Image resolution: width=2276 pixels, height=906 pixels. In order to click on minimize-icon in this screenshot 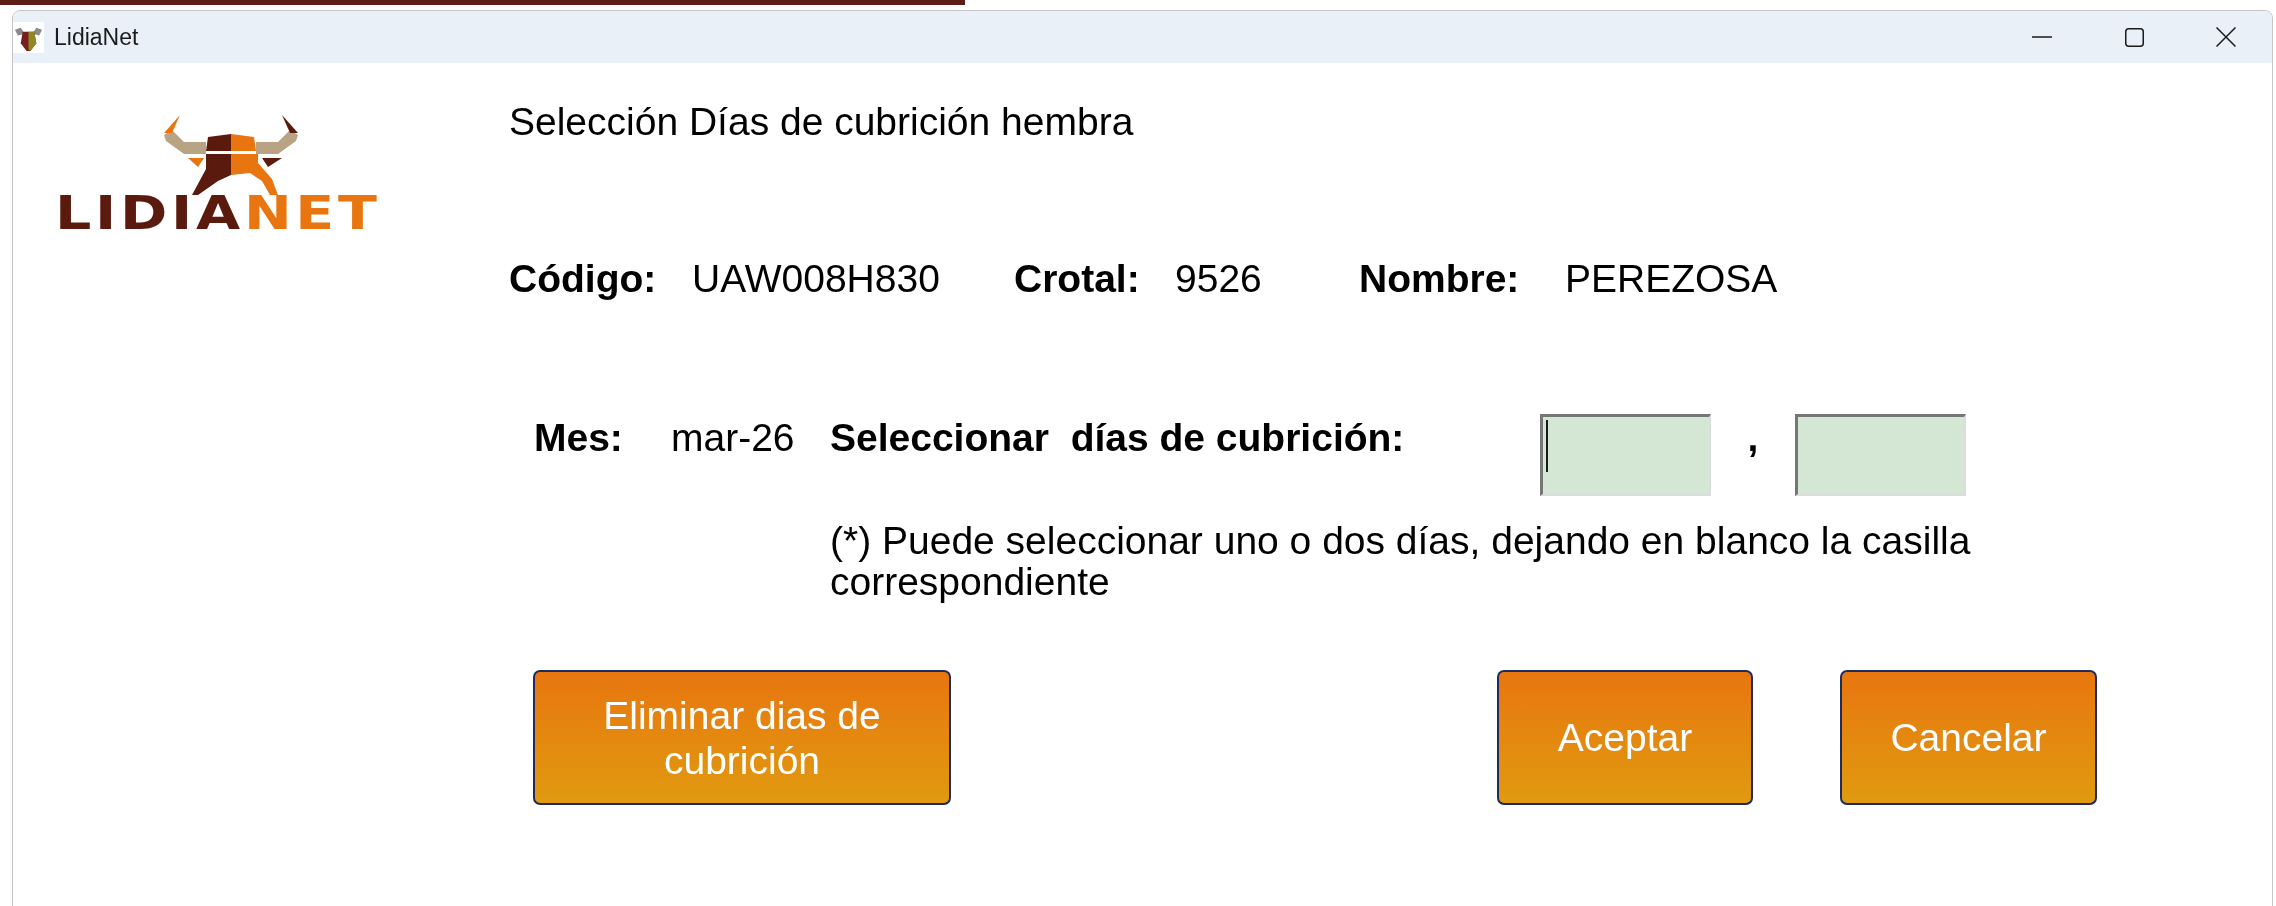, I will do `click(2042, 37)`.